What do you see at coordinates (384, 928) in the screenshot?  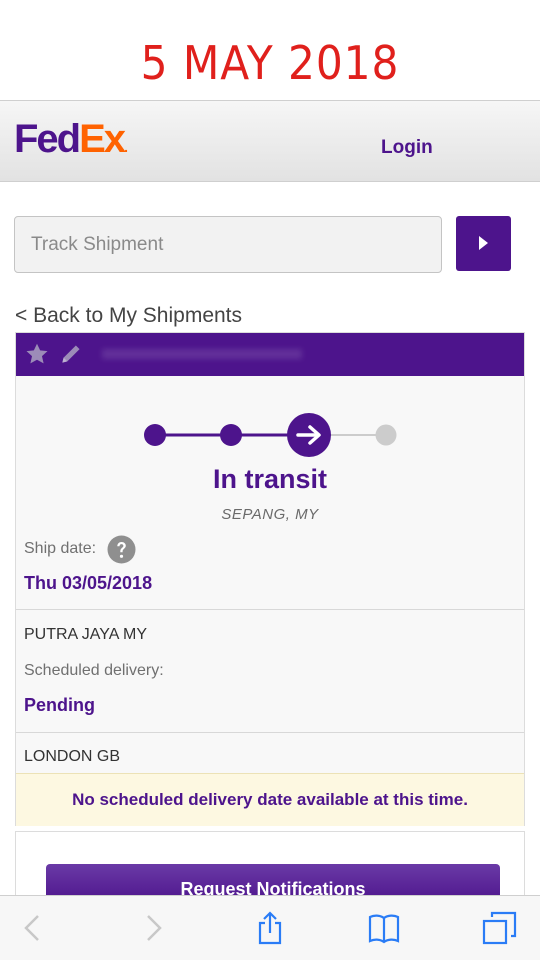 I see `bookmarks-icon` at bounding box center [384, 928].